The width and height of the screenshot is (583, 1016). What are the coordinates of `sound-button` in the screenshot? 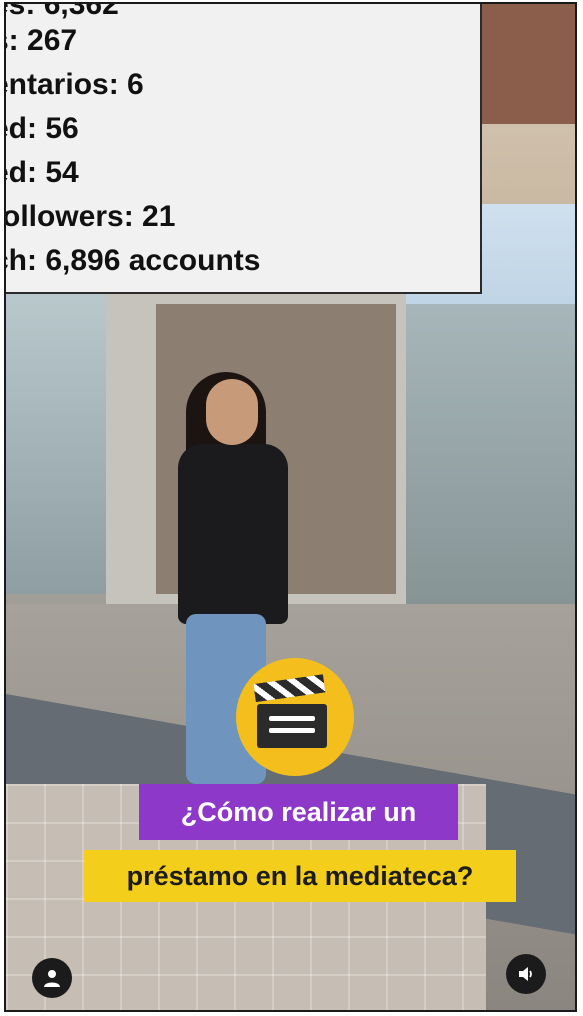 It's located at (526, 974).